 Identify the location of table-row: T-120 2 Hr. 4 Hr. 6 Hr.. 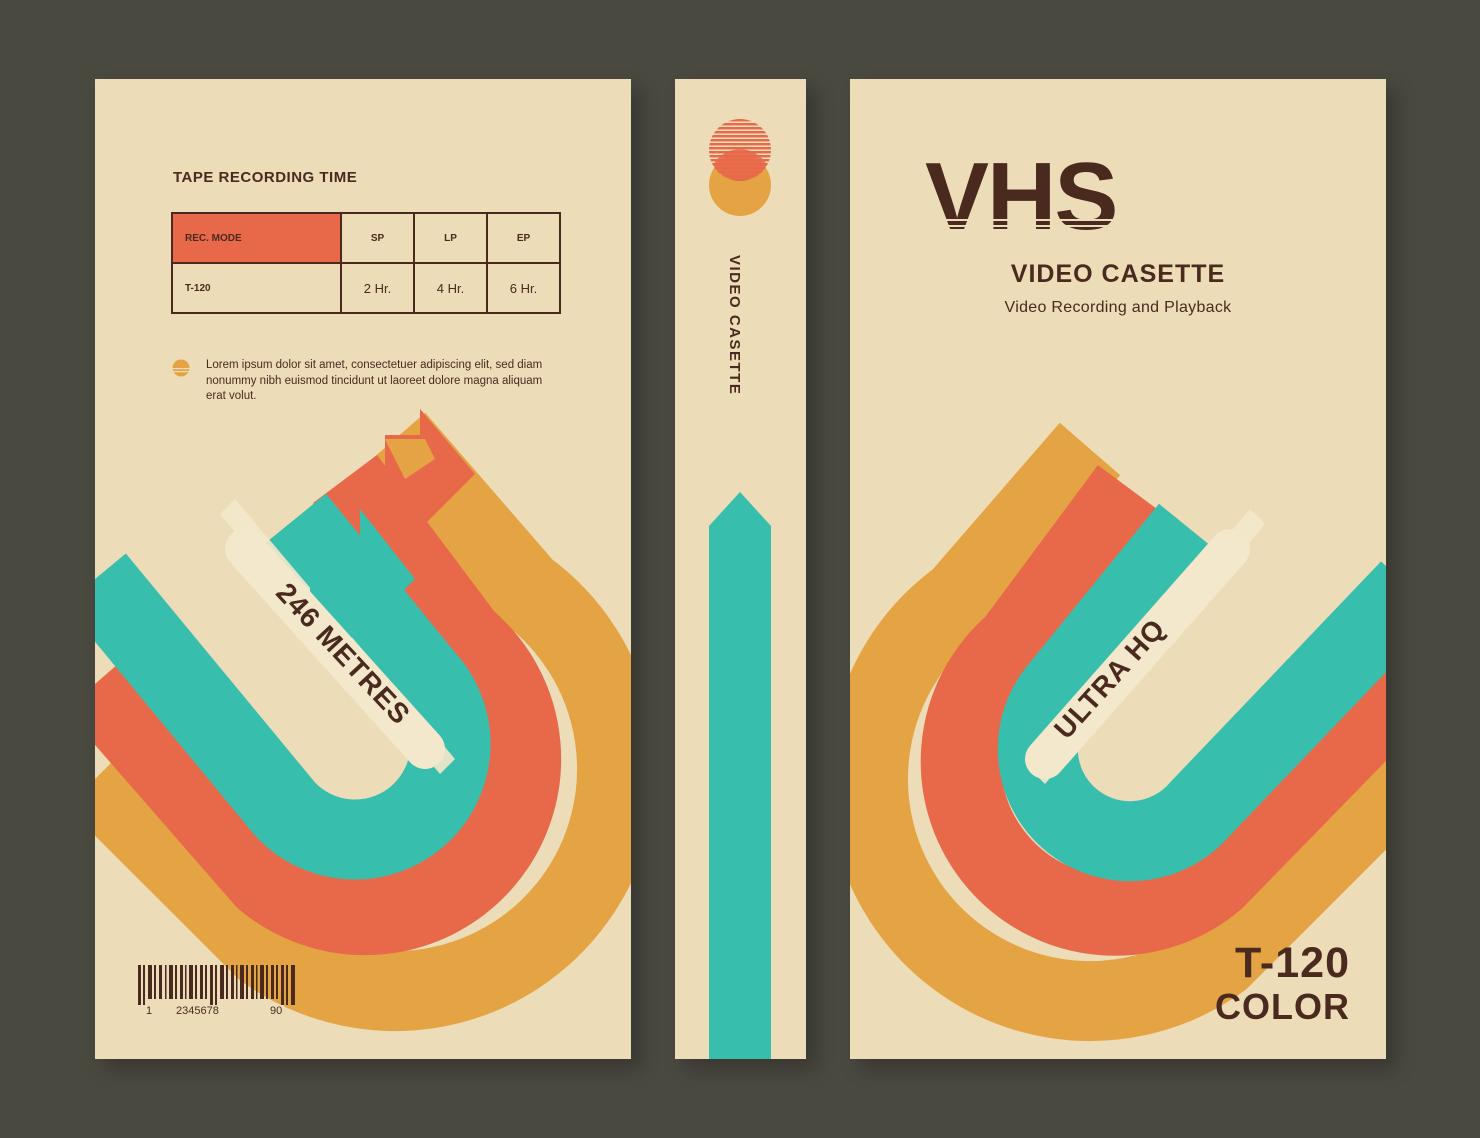
(366, 288).